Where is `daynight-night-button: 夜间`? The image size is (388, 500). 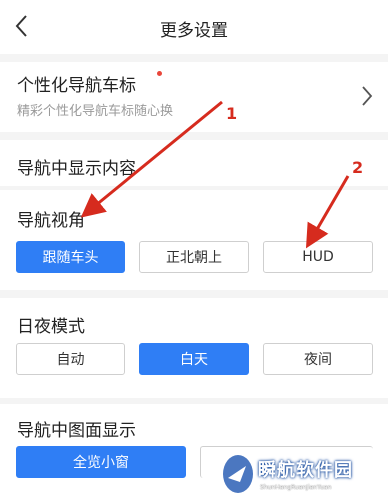
daynight-night-button: 夜间 is located at coordinates (318, 359).